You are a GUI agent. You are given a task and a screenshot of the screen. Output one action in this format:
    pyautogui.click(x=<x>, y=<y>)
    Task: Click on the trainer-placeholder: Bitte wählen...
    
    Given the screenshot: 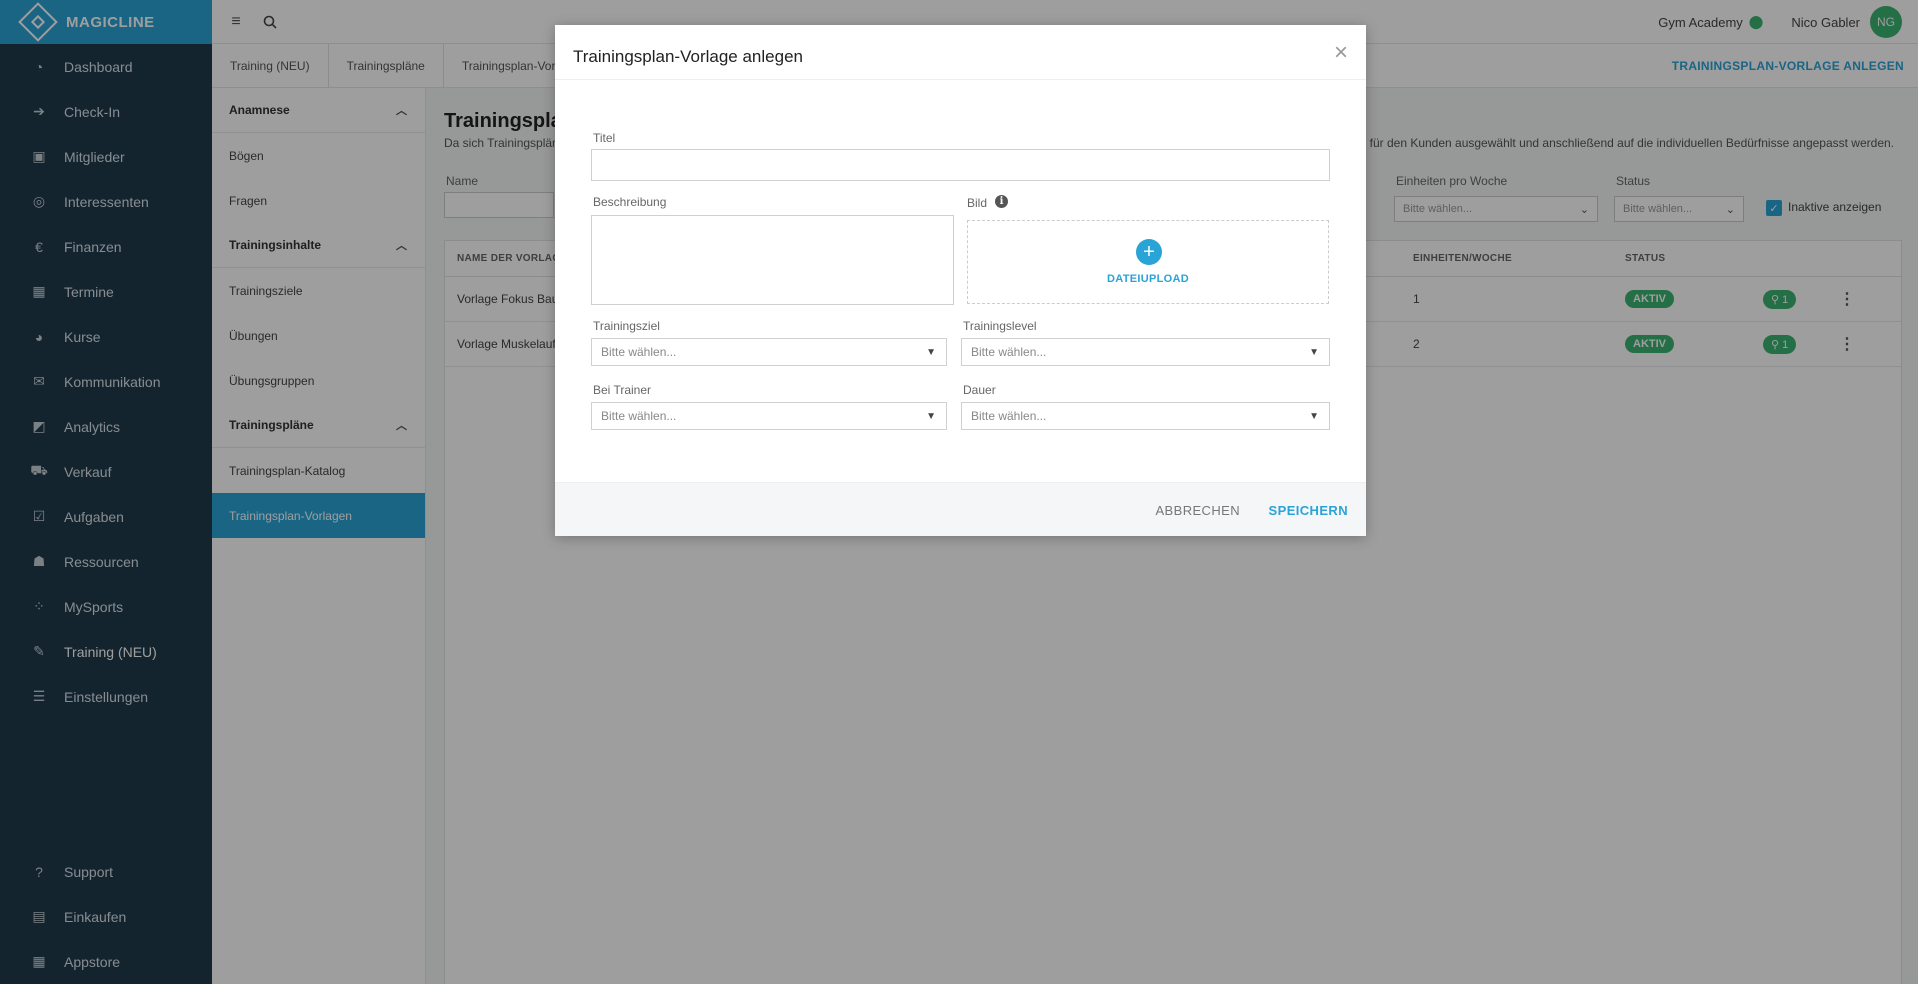 What is the action you would take?
    pyautogui.click(x=639, y=416)
    